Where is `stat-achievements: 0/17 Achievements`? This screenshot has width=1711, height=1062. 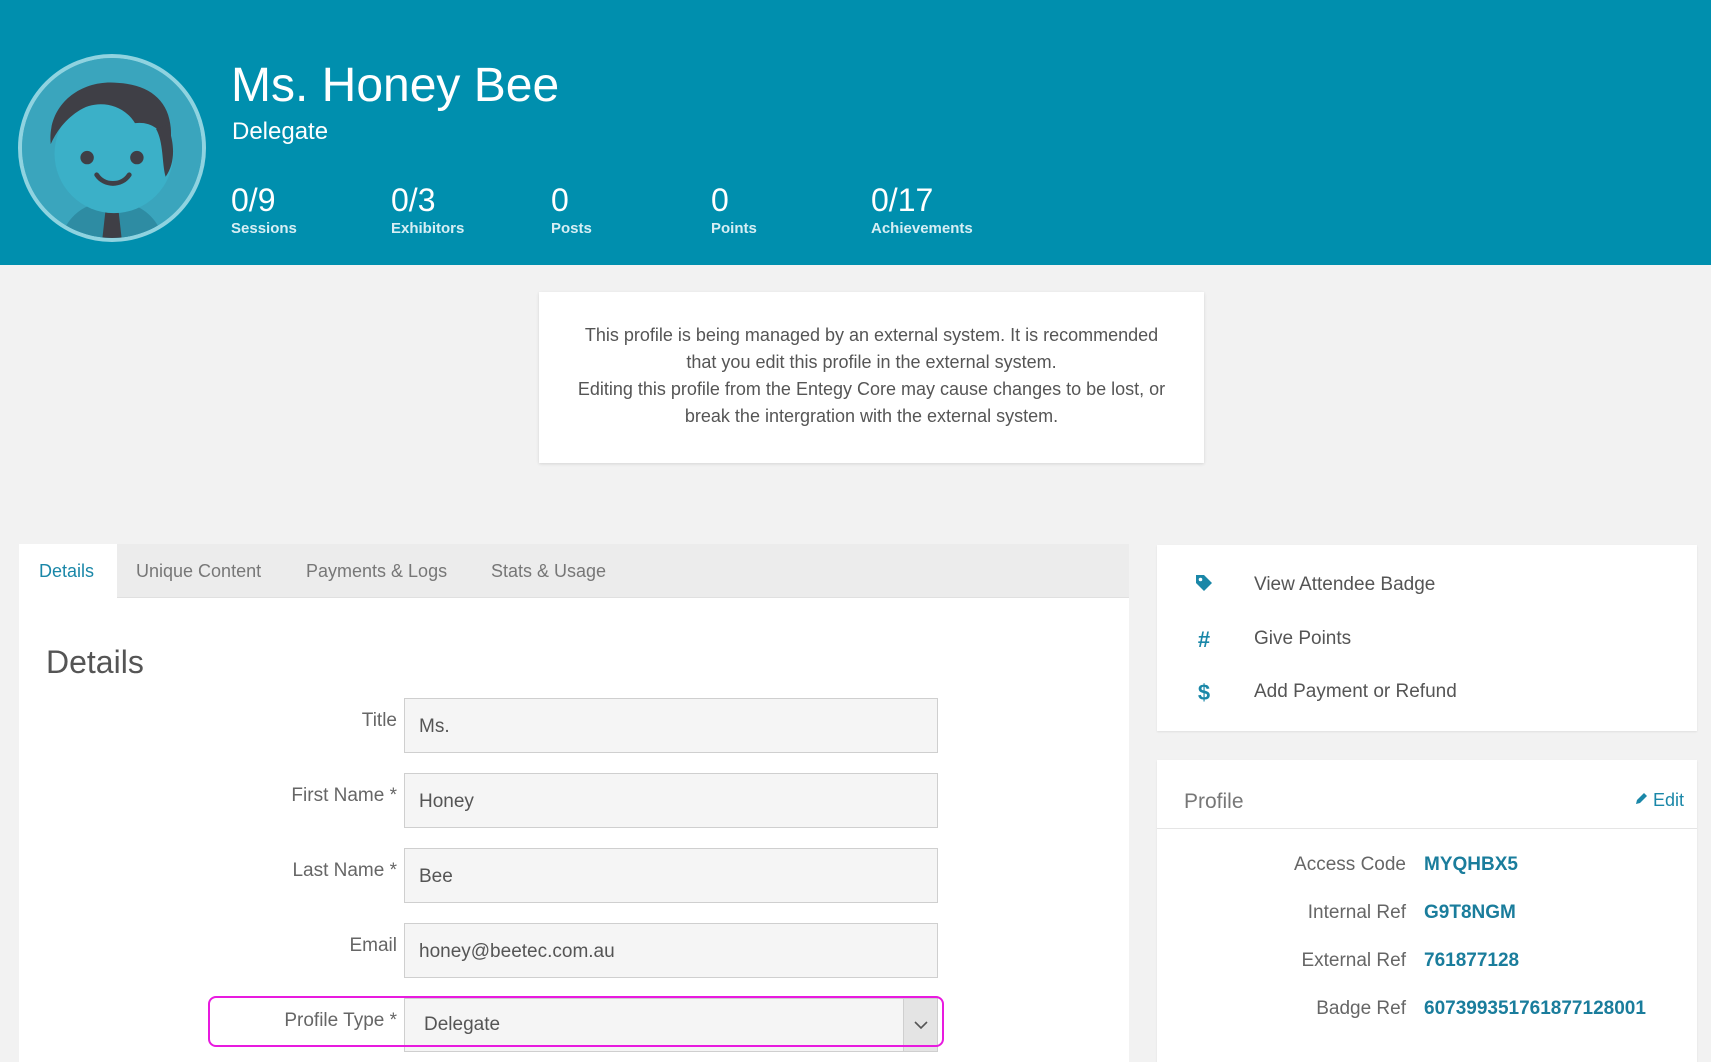
stat-achievements: 0/17 Achievements is located at coordinates (922, 209).